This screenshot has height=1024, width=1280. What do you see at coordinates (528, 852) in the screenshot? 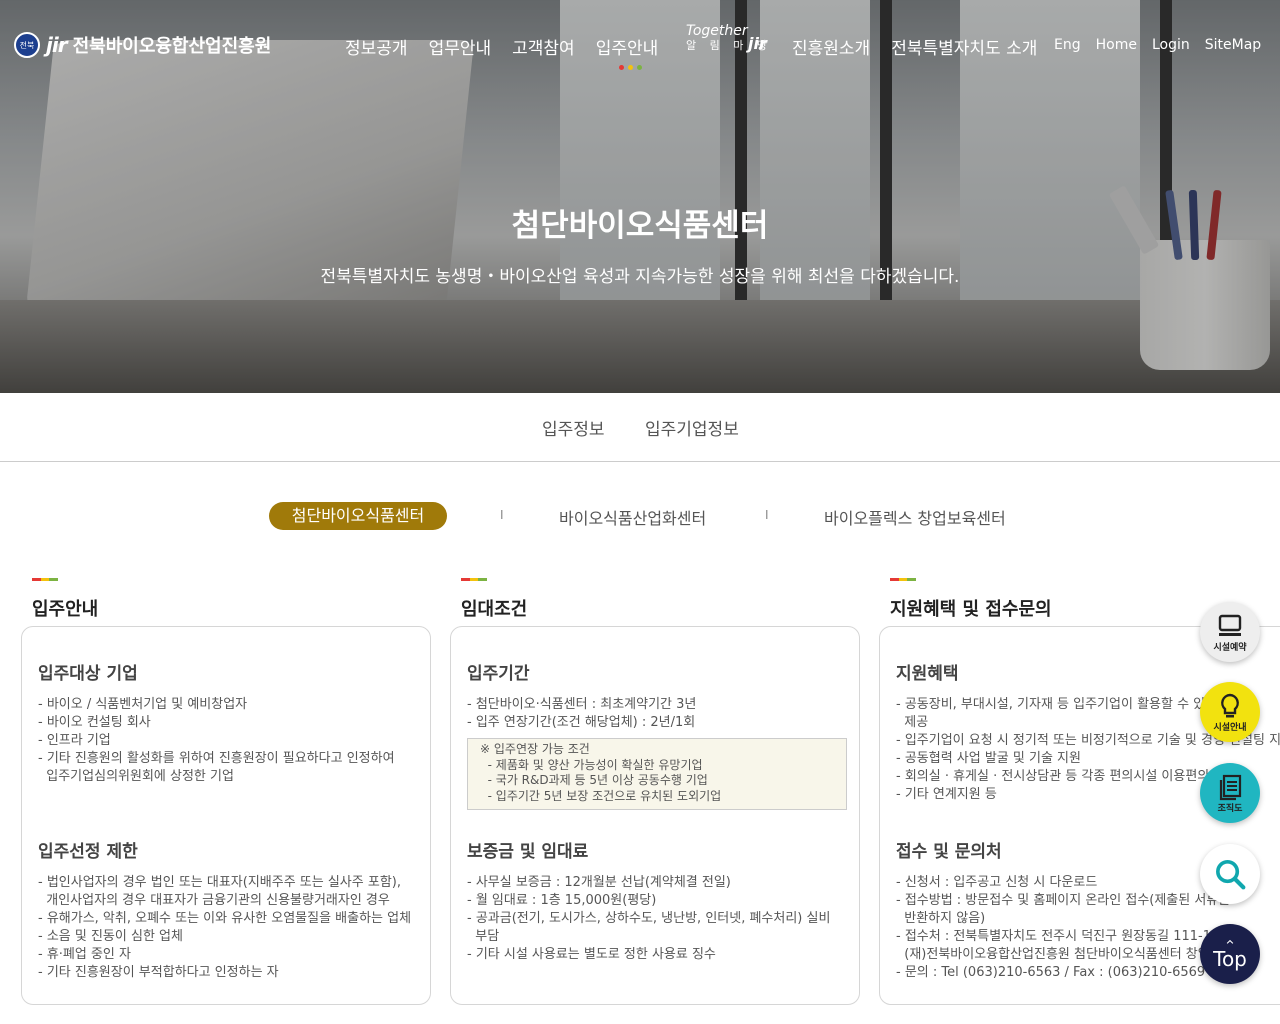
I see `section-heading: 보증금 및 임대료` at bounding box center [528, 852].